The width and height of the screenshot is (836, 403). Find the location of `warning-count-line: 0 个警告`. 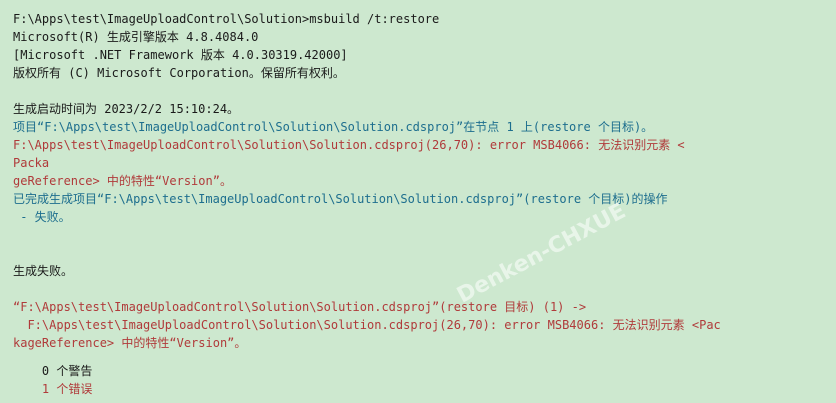

warning-count-line: 0 个警告 is located at coordinates (53, 371).